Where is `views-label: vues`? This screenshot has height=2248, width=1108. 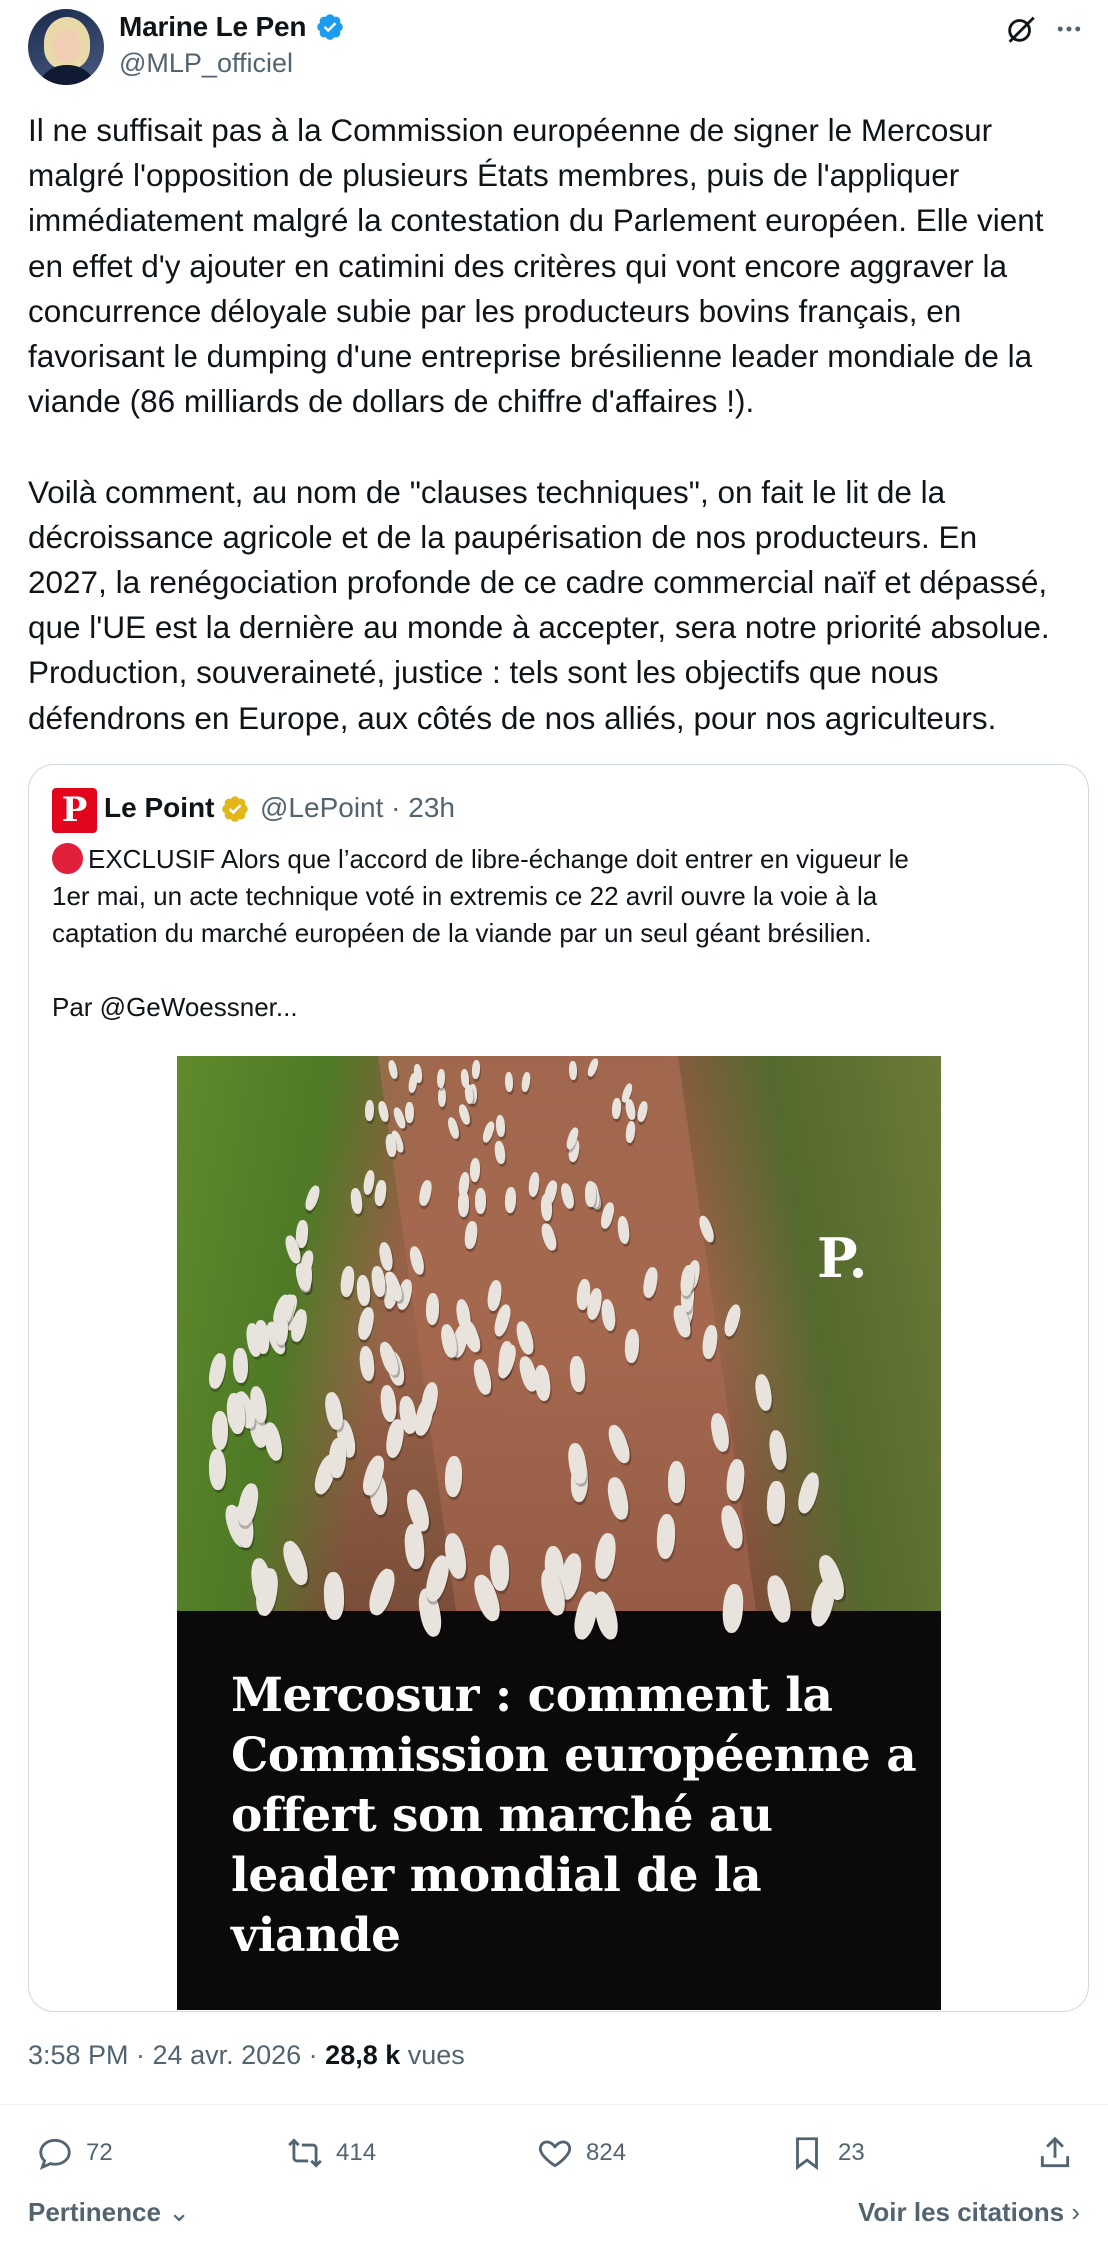 views-label: vues is located at coordinates (432, 2055).